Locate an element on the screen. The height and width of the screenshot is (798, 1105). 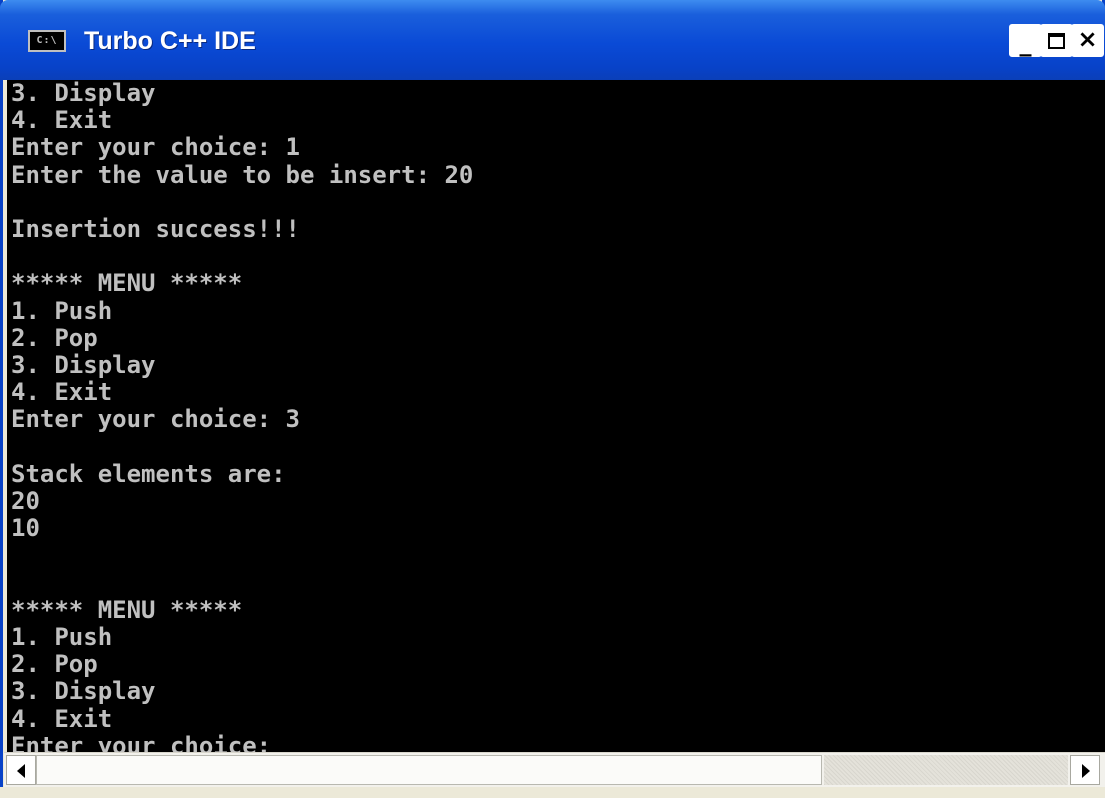
window-bottom-edge is located at coordinates (552, 792).